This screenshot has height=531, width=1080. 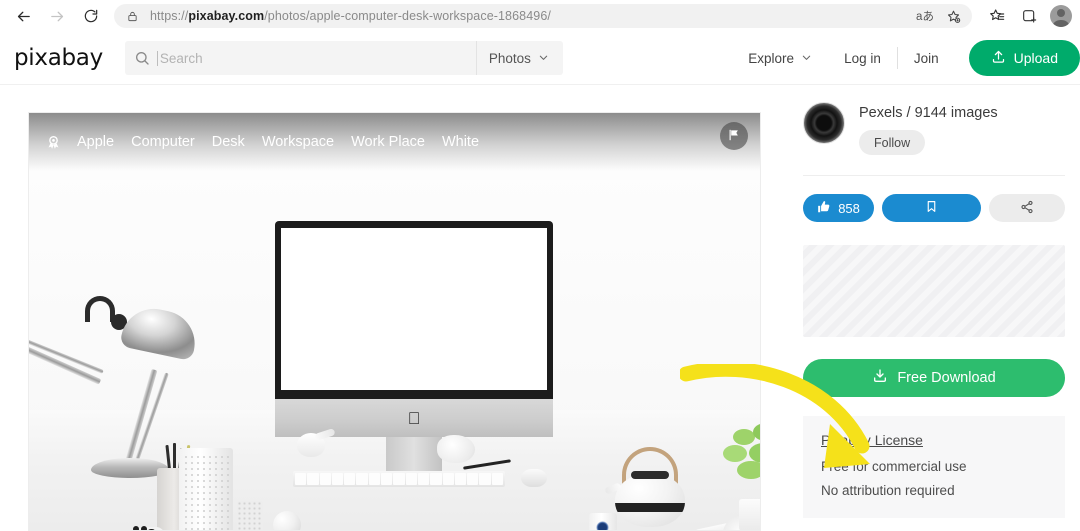 What do you see at coordinates (534, 478) in the screenshot?
I see `photo-mouse` at bounding box center [534, 478].